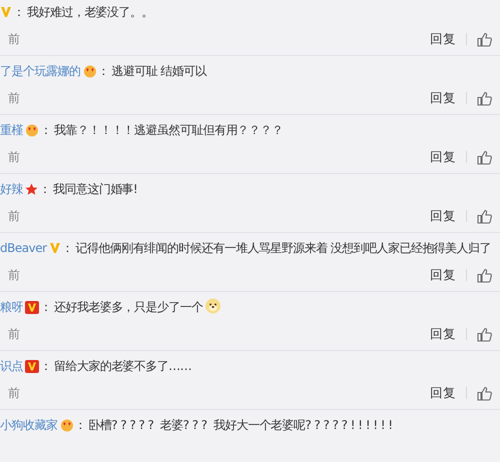 This screenshot has height=462, width=500. Describe the element at coordinates (283, 248) in the screenshot. I see `comment-text: 记得他俩刚有绯闻的时候还有一堆人骂星野源来着 没想到吧人家已经抱得美人归了` at that location.